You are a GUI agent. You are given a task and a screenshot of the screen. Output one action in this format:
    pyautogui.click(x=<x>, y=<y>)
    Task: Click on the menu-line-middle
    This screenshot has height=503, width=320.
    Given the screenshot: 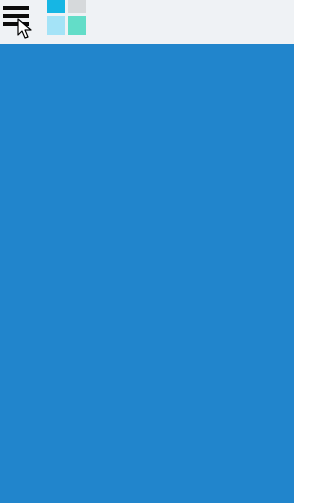 What is the action you would take?
    pyautogui.click(x=16, y=16)
    